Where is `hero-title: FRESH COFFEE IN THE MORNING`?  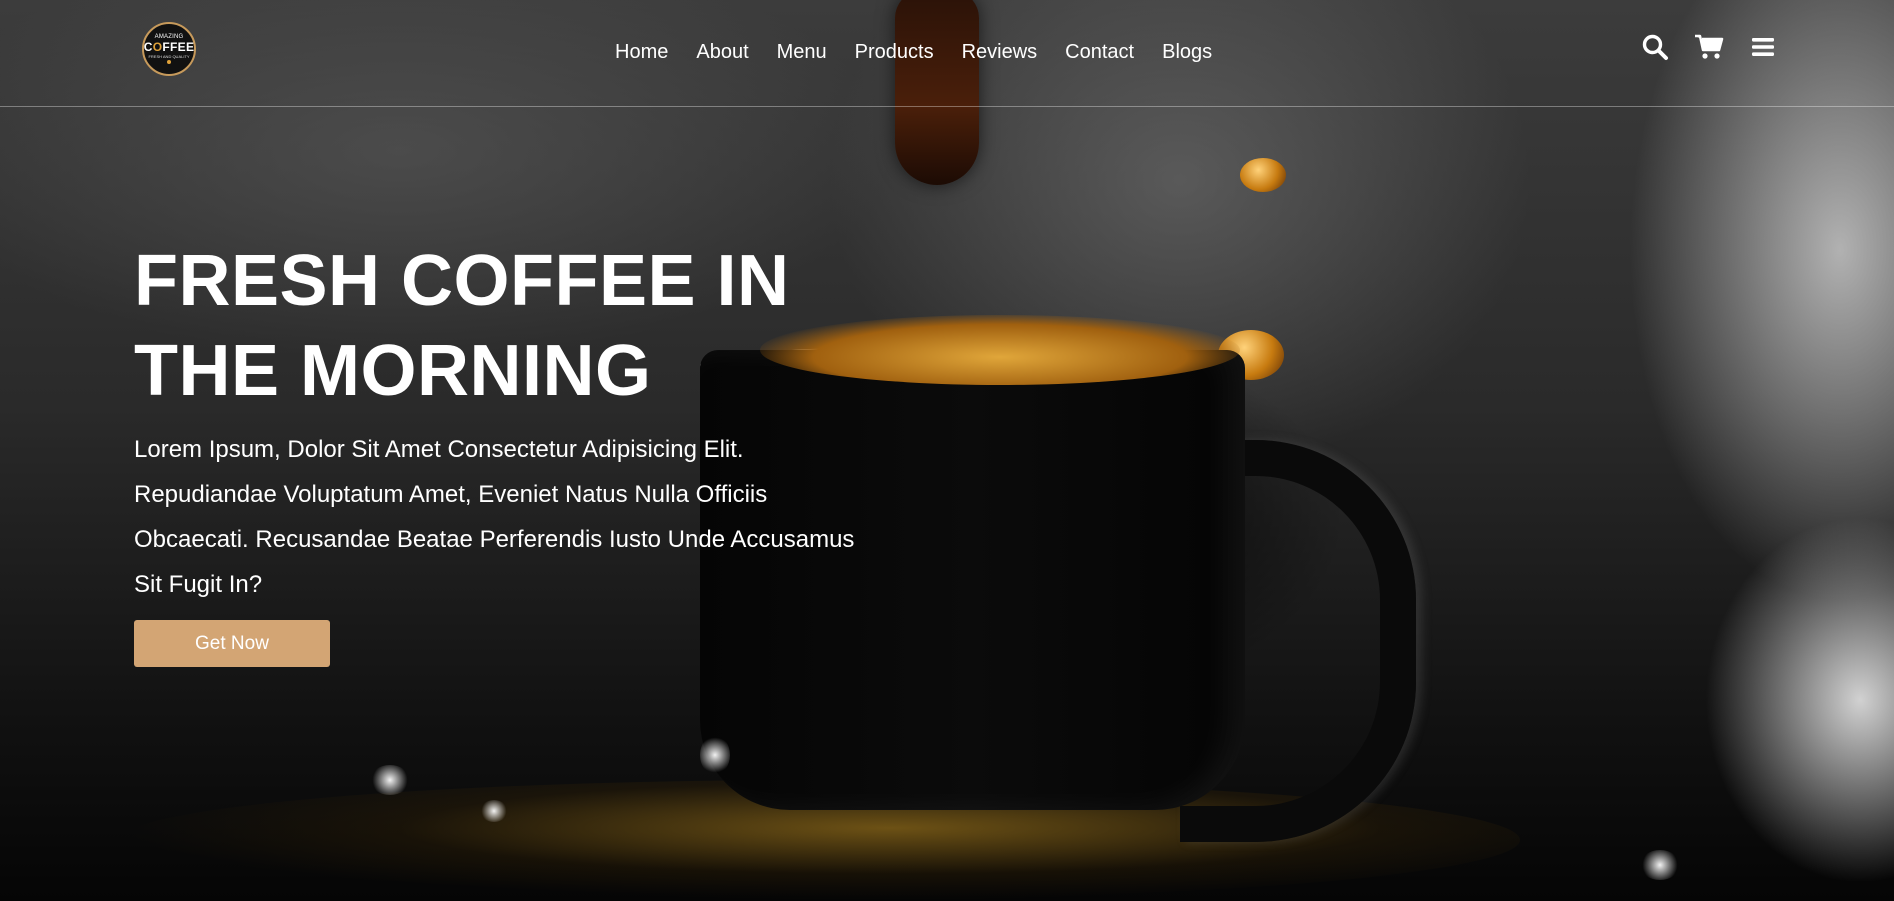 hero-title: FRESH COFFEE IN THE MORNING is located at coordinates (514, 326).